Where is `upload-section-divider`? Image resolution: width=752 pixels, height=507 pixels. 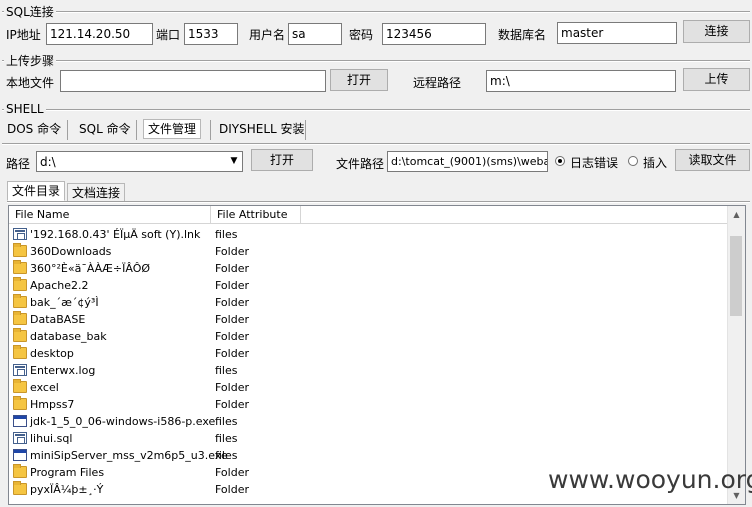 upload-section-divider is located at coordinates (376, 61).